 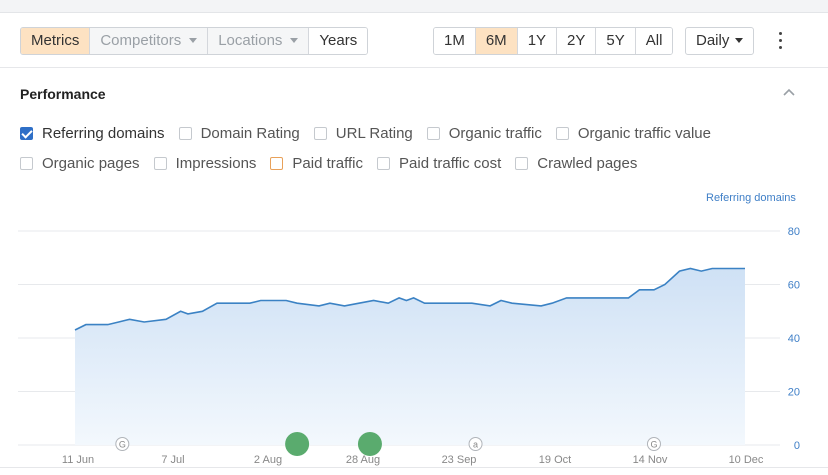 I want to click on checkbox-domain-rating: Domain Rating, so click(x=239, y=133).